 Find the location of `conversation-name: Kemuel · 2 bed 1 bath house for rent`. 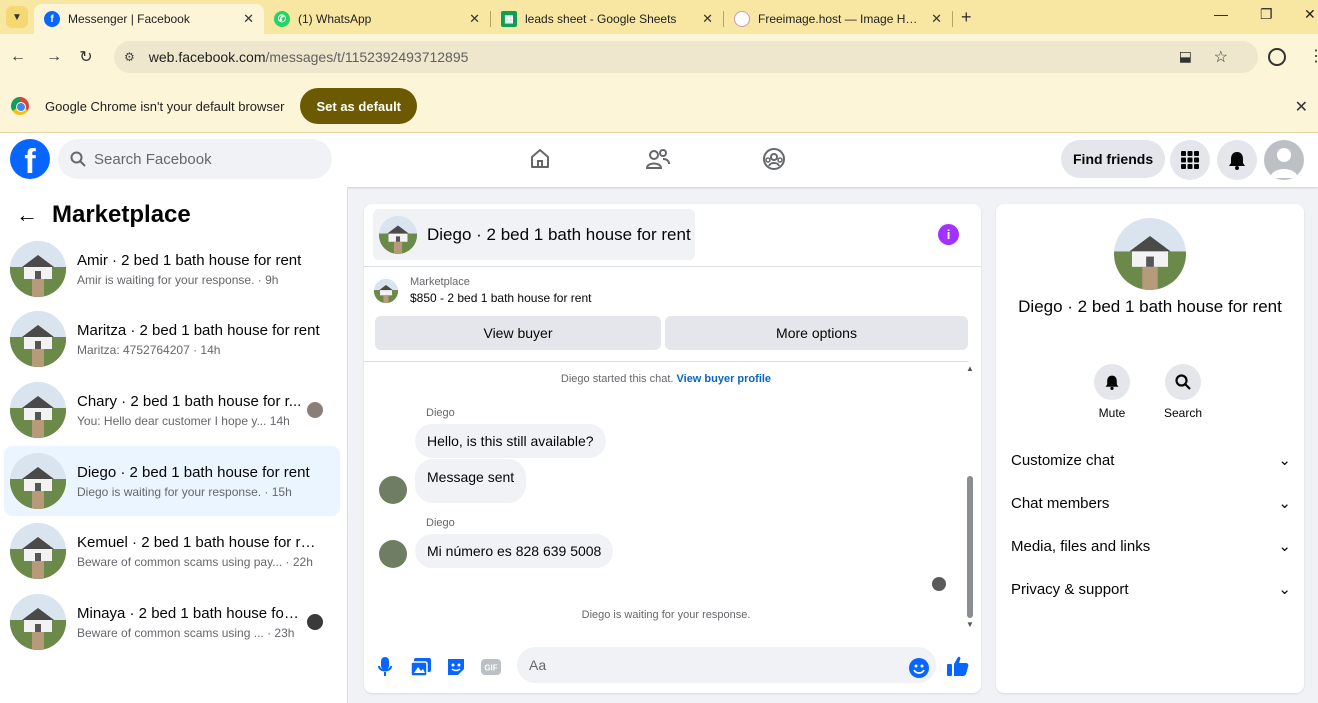

conversation-name: Kemuel · 2 bed 1 bath house for rent is located at coordinates (199, 542).